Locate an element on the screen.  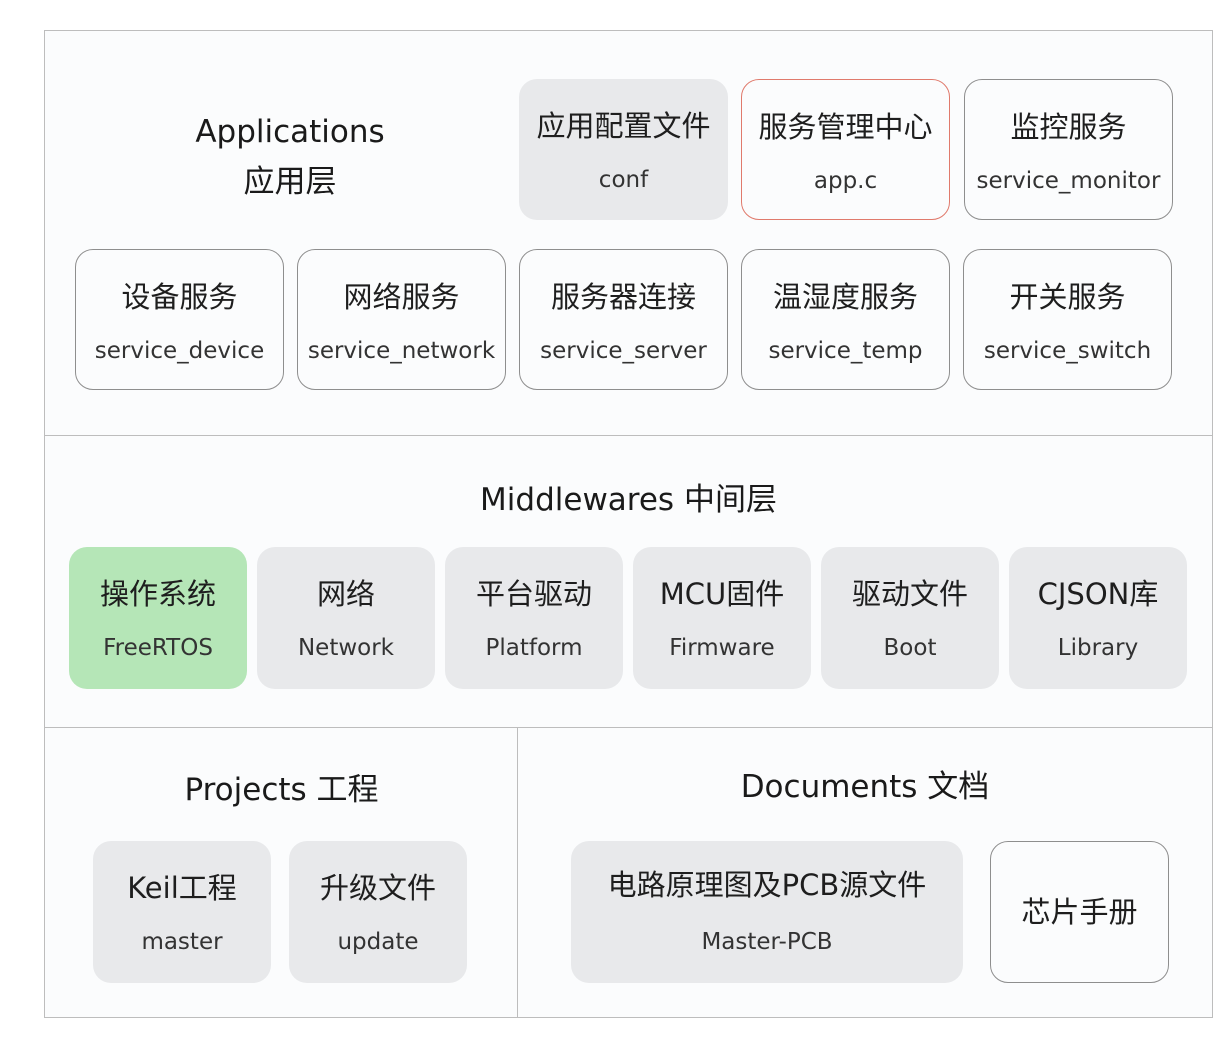
box-subtitle: Platform is located at coordinates (534, 648).